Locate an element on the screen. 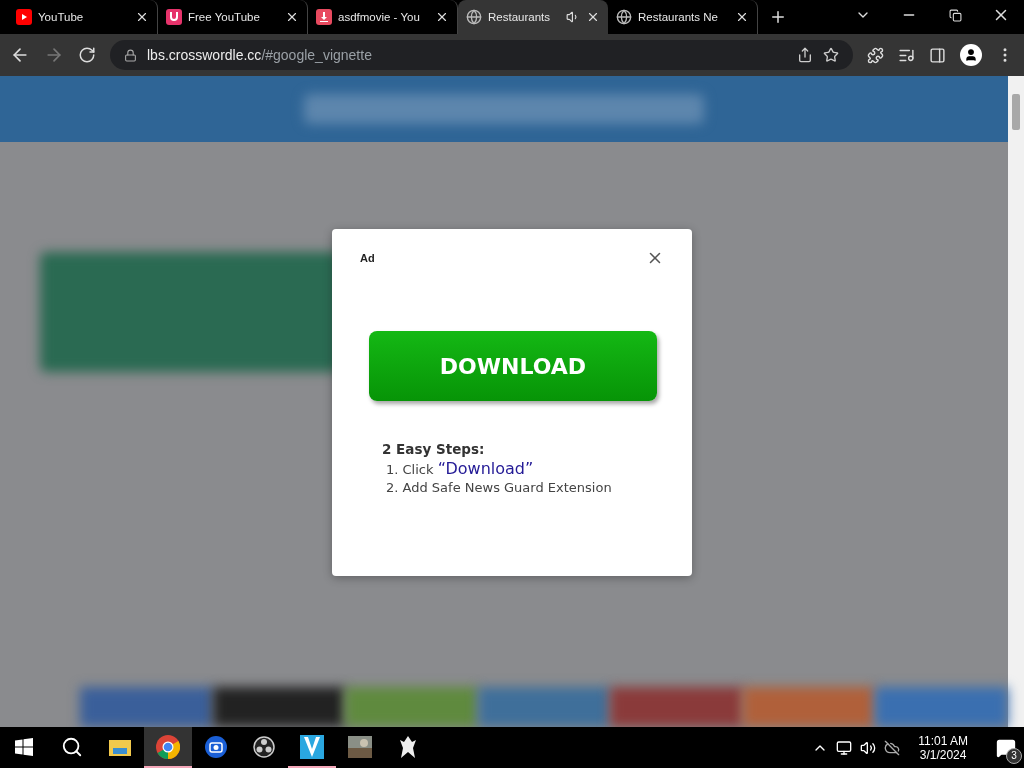  obs-icon is located at coordinates (264, 746).